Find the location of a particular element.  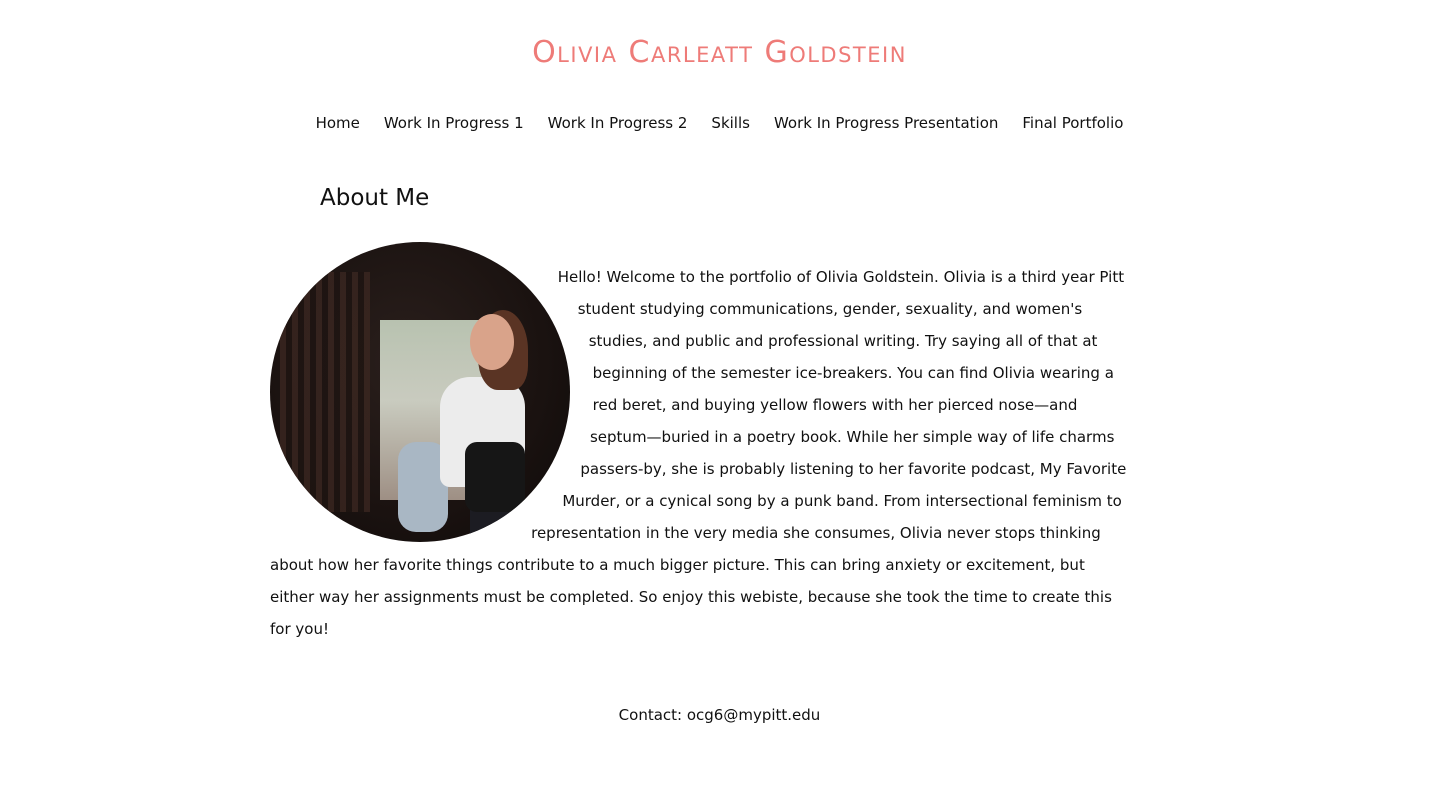

profile-photo is located at coordinates (420, 392).